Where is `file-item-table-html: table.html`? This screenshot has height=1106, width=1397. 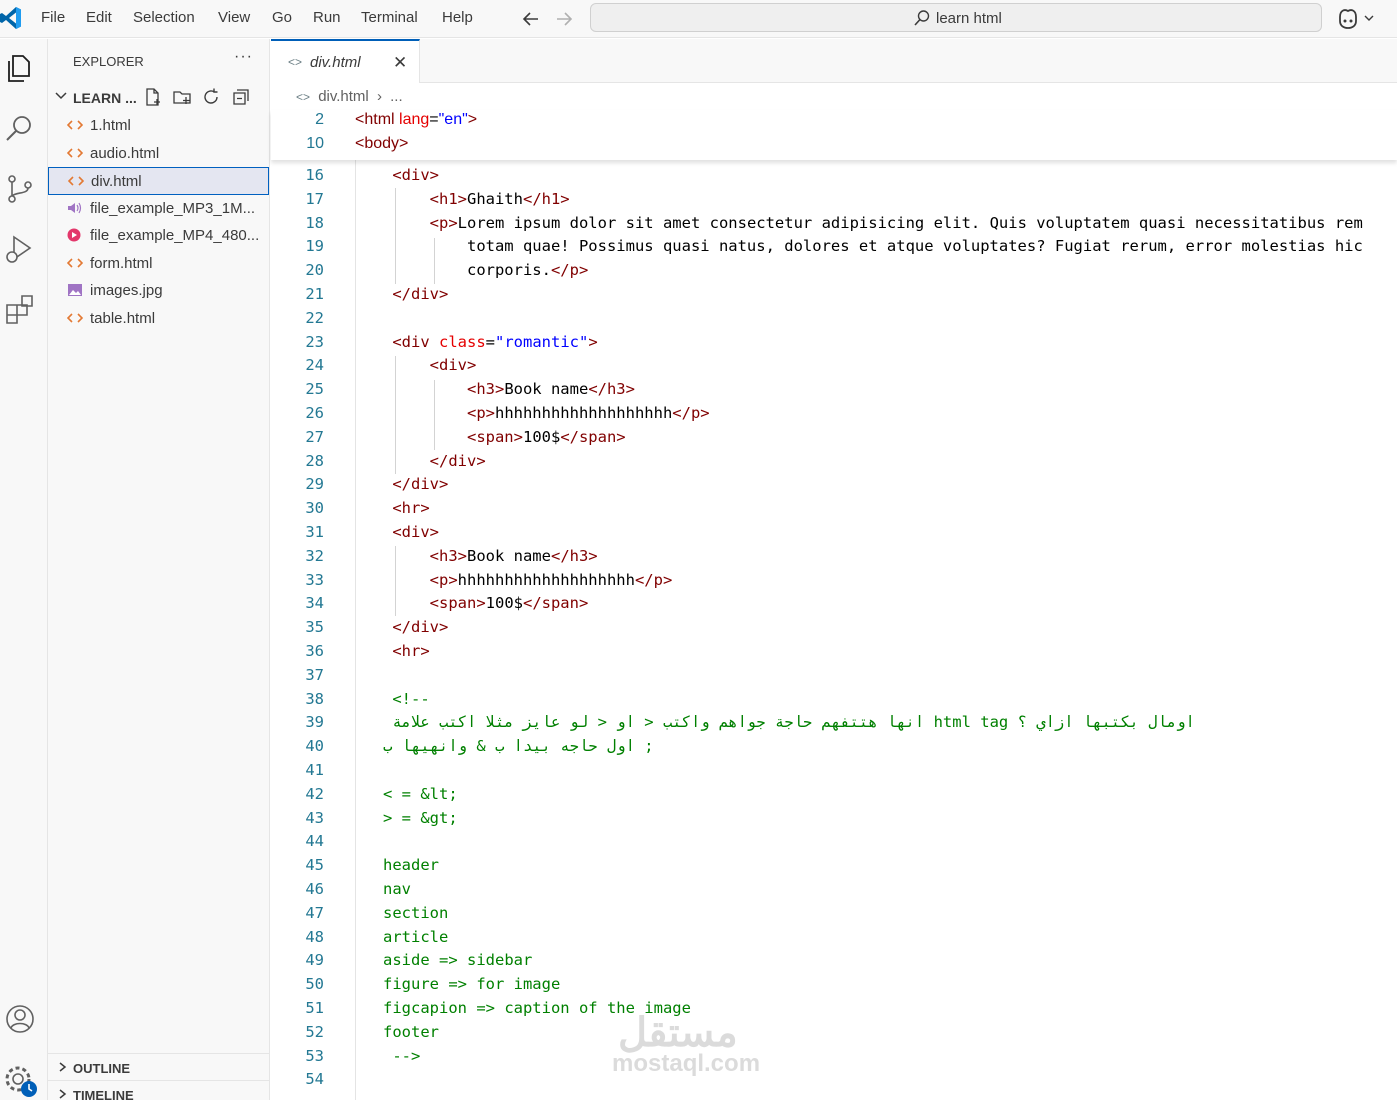 file-item-table-html: table.html is located at coordinates (158, 319).